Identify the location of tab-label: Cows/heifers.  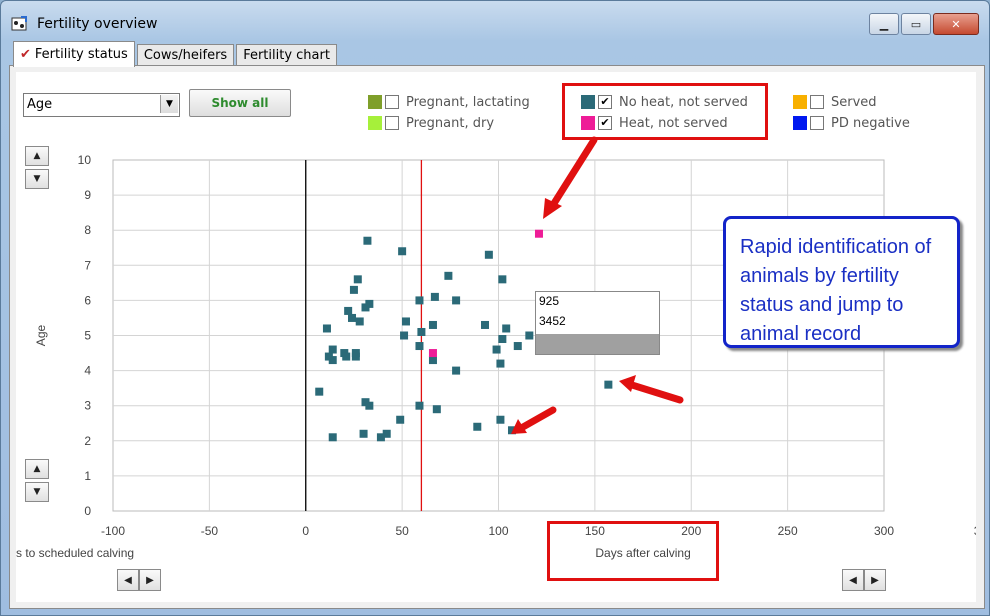
(185, 55).